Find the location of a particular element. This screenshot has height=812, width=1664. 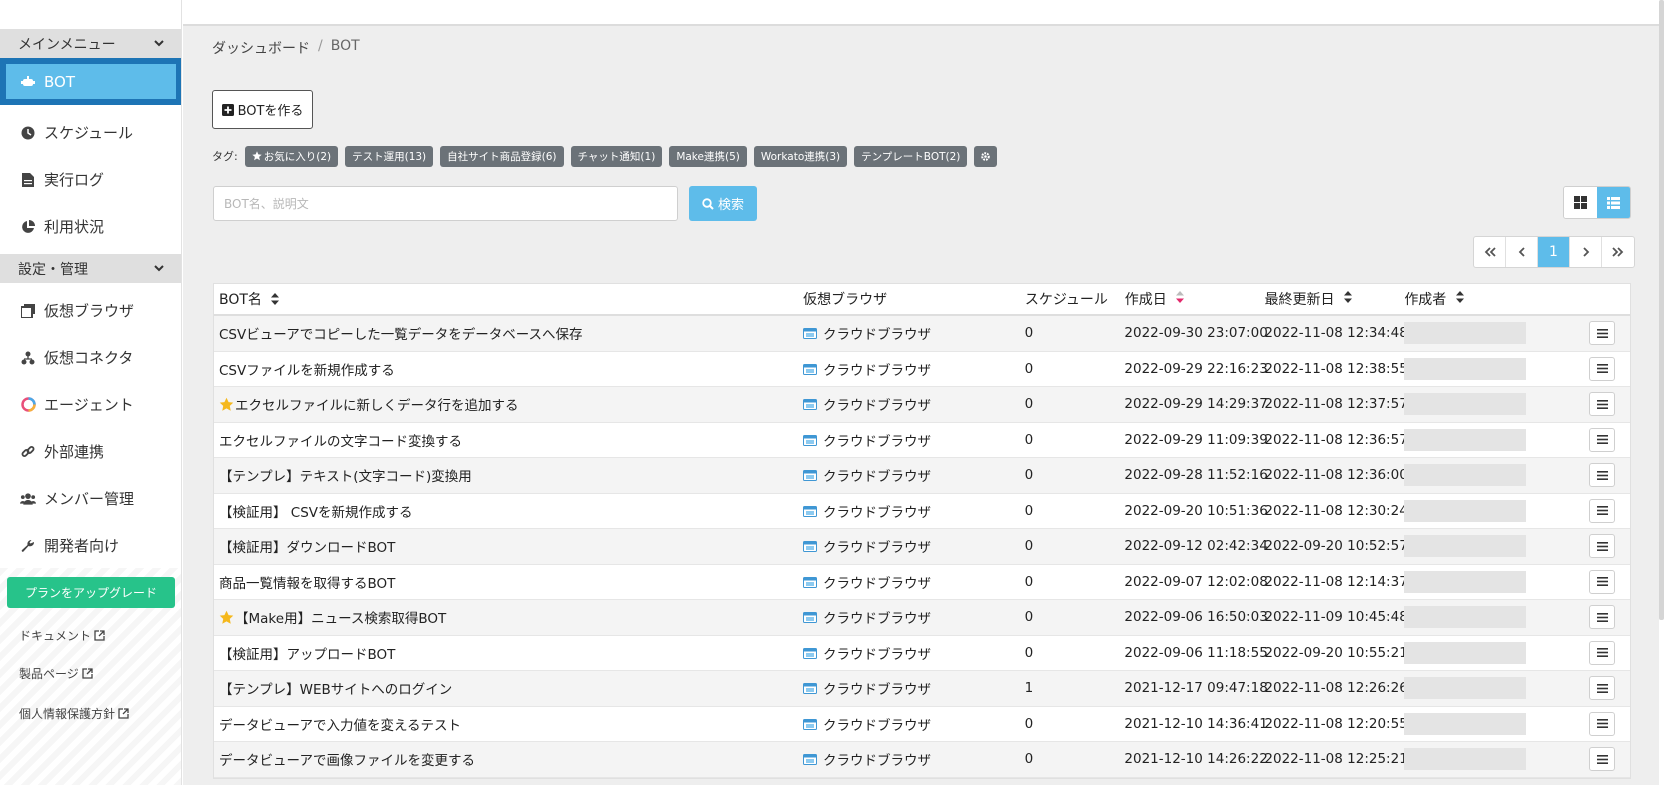

link-label: 個人情報保護方針 is located at coordinates (67, 714).